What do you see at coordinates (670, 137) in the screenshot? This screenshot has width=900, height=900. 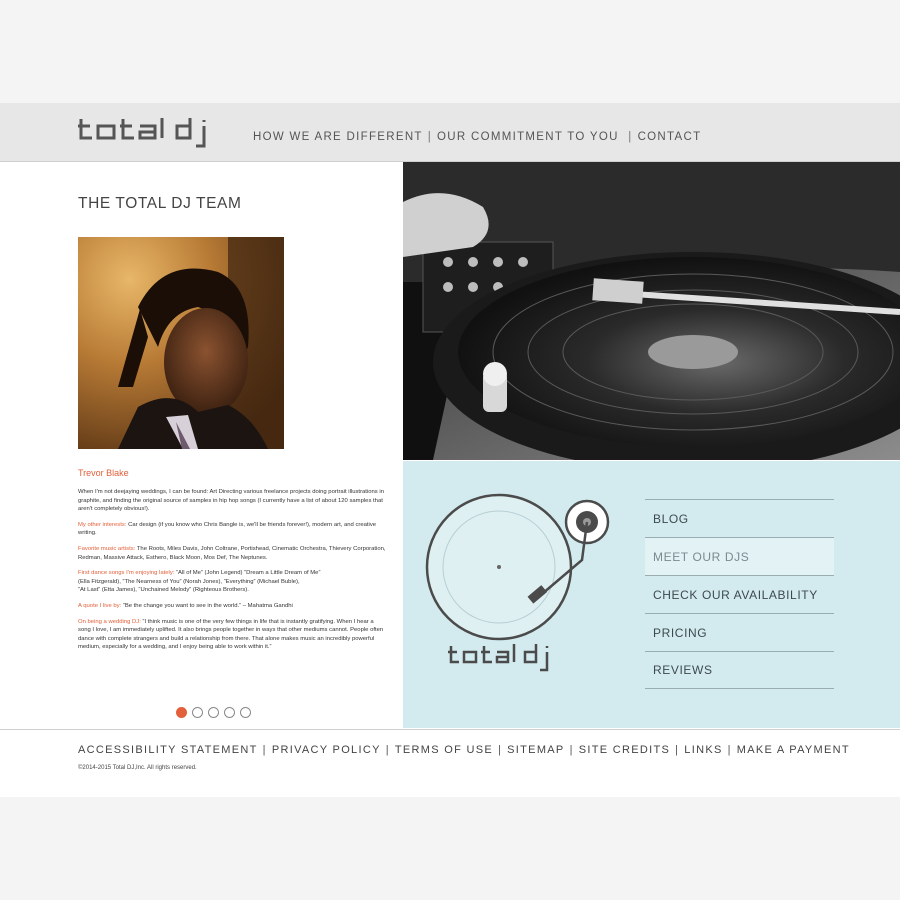 I see `nav-contact: CONTACT` at bounding box center [670, 137].